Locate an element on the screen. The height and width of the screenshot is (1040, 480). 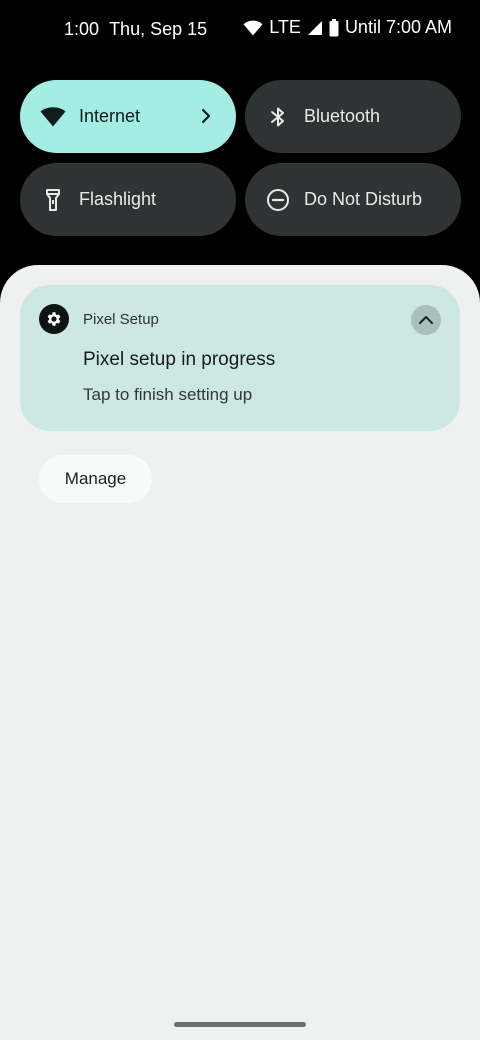
notification-text: Tap to finish setting up is located at coordinates (168, 394).